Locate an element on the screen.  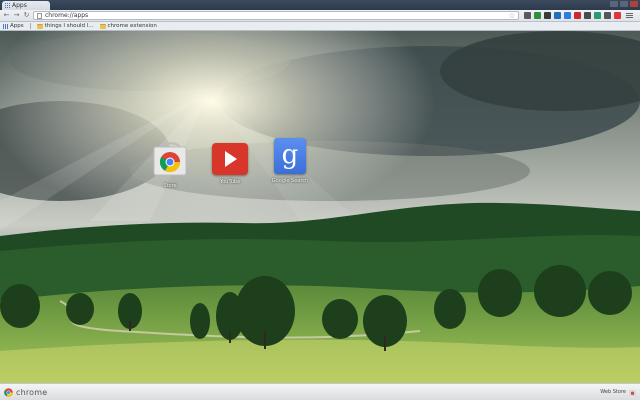
ext-3-icon is located at coordinates (547, 15).